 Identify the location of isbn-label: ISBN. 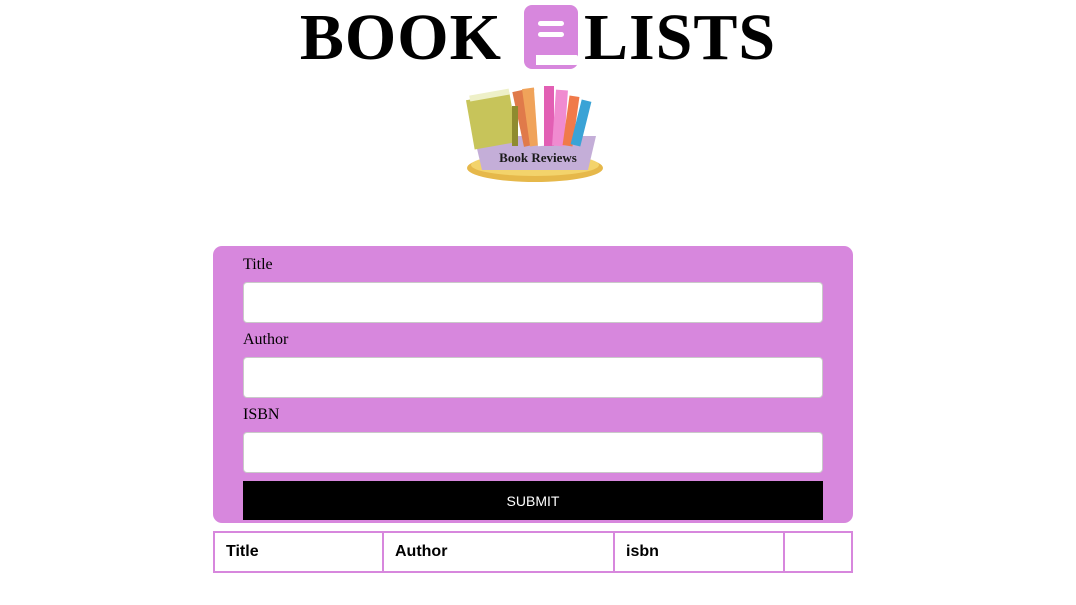
(261, 414).